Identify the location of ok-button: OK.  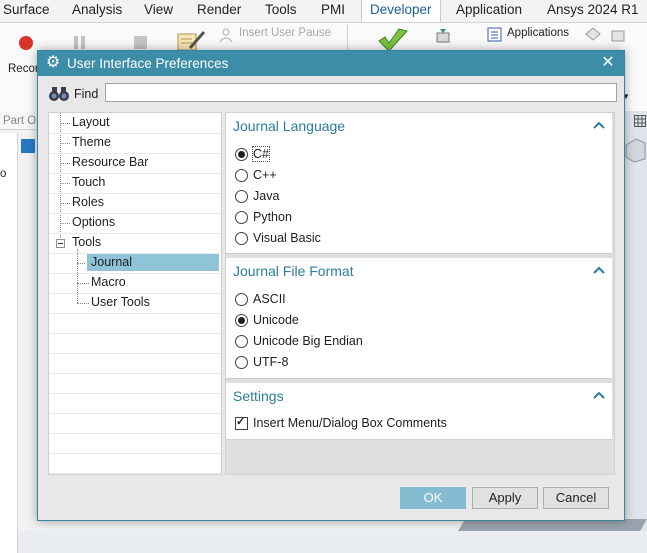
(433, 498).